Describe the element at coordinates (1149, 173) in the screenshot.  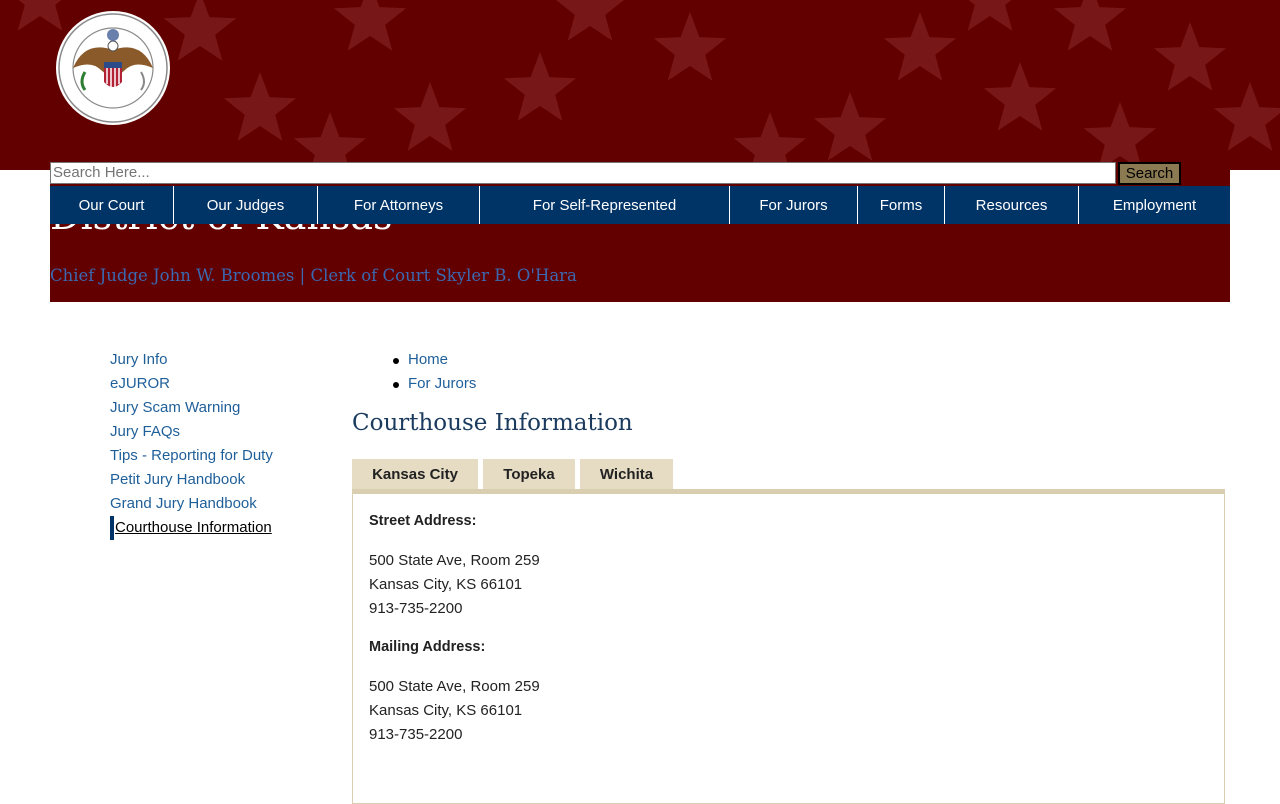
I see `search-button: Search` at that location.